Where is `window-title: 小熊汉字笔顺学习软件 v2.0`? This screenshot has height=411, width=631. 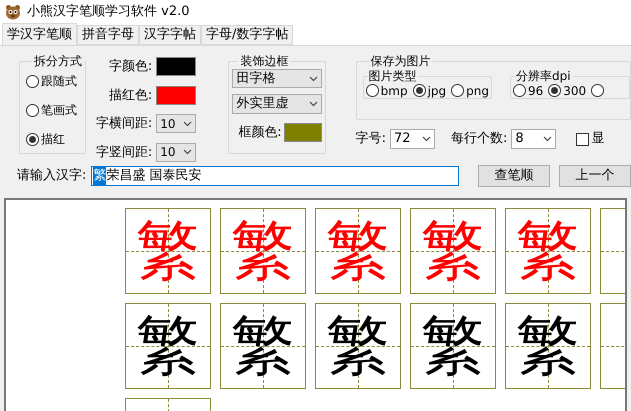
window-title: 小熊汉字笔顺学习软件 v2.0 is located at coordinates (108, 12).